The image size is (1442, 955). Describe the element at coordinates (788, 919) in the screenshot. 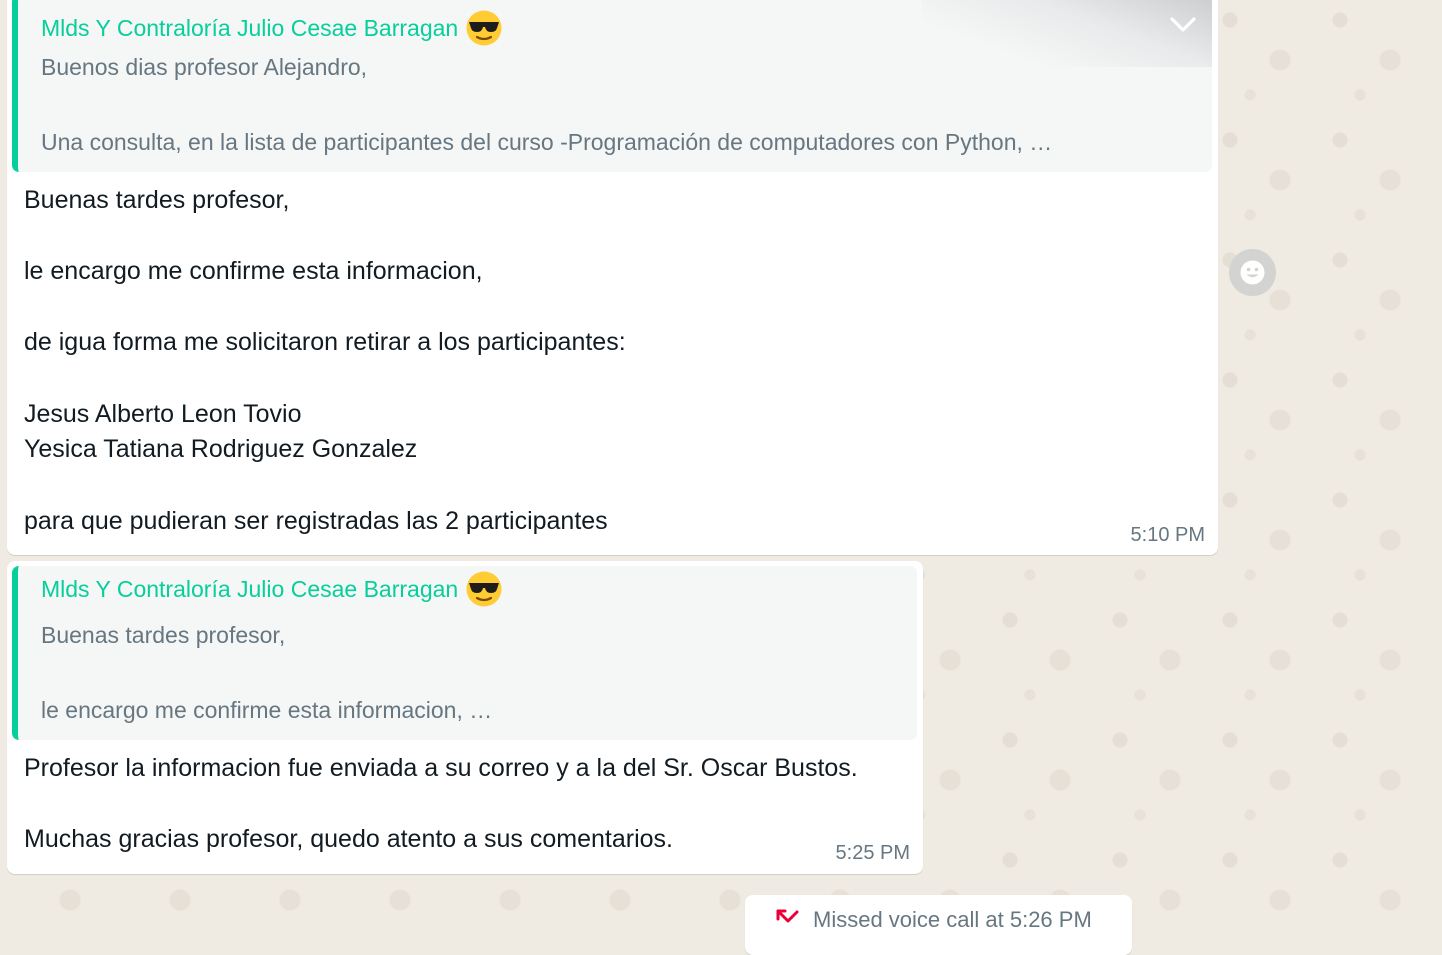

I see `missed-call-icon` at that location.